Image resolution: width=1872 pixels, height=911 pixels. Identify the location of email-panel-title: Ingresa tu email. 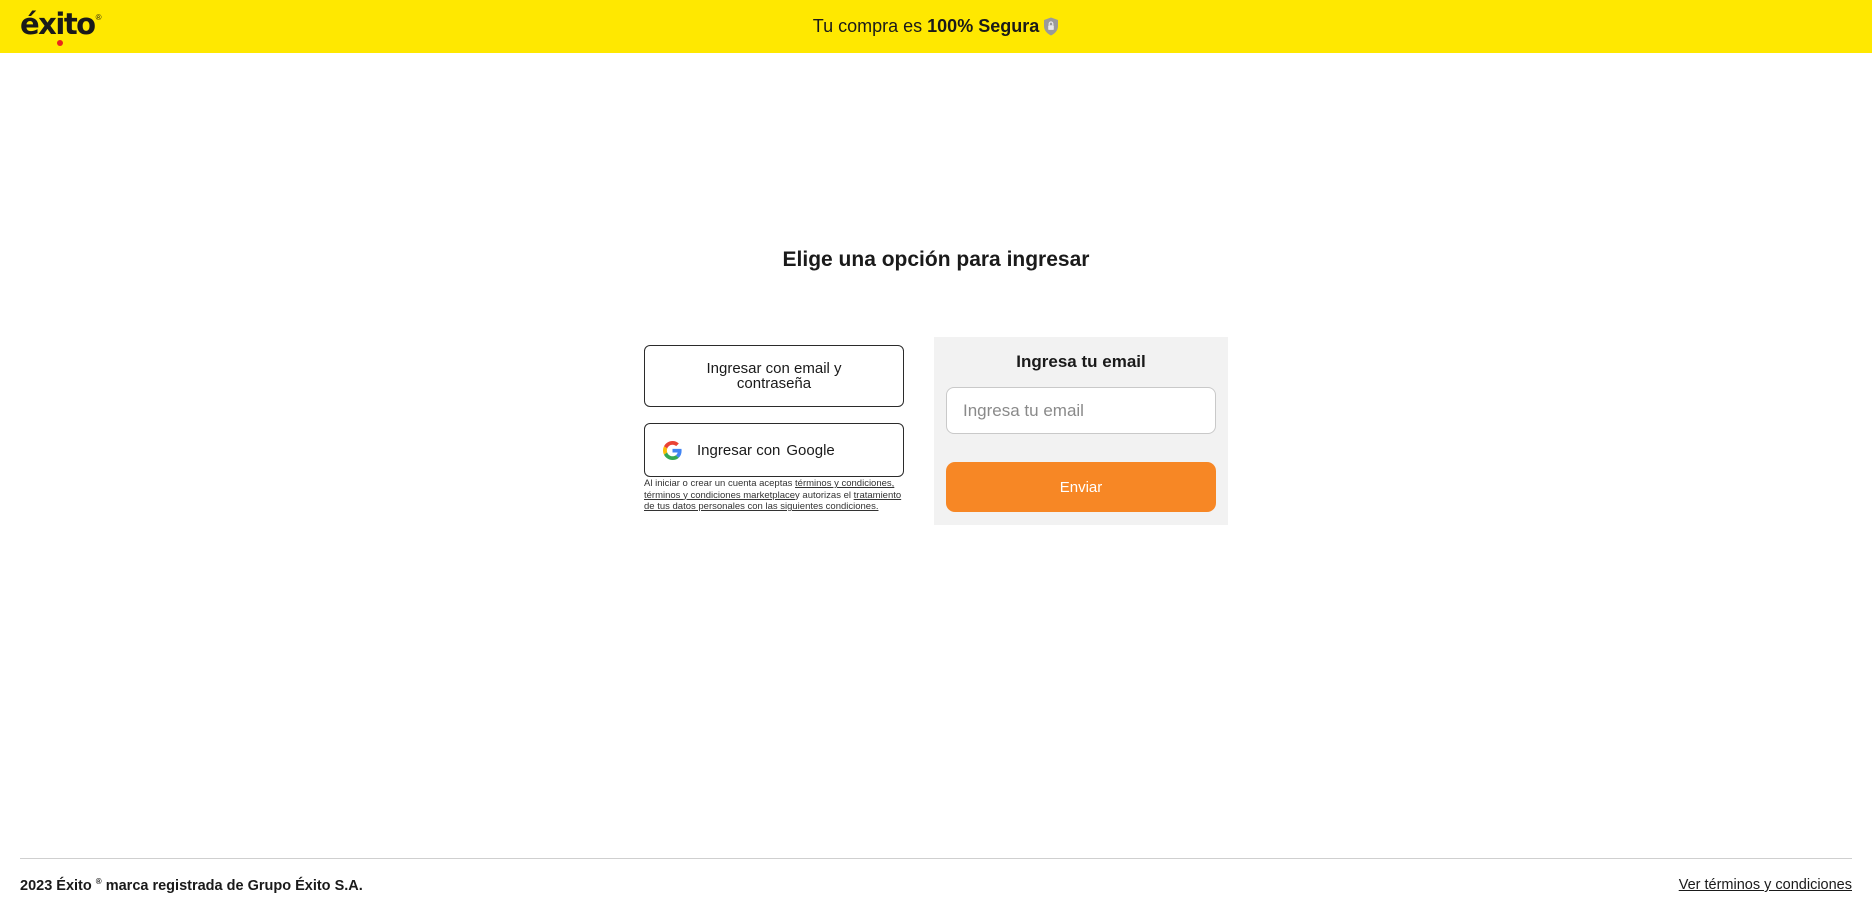
(1081, 361).